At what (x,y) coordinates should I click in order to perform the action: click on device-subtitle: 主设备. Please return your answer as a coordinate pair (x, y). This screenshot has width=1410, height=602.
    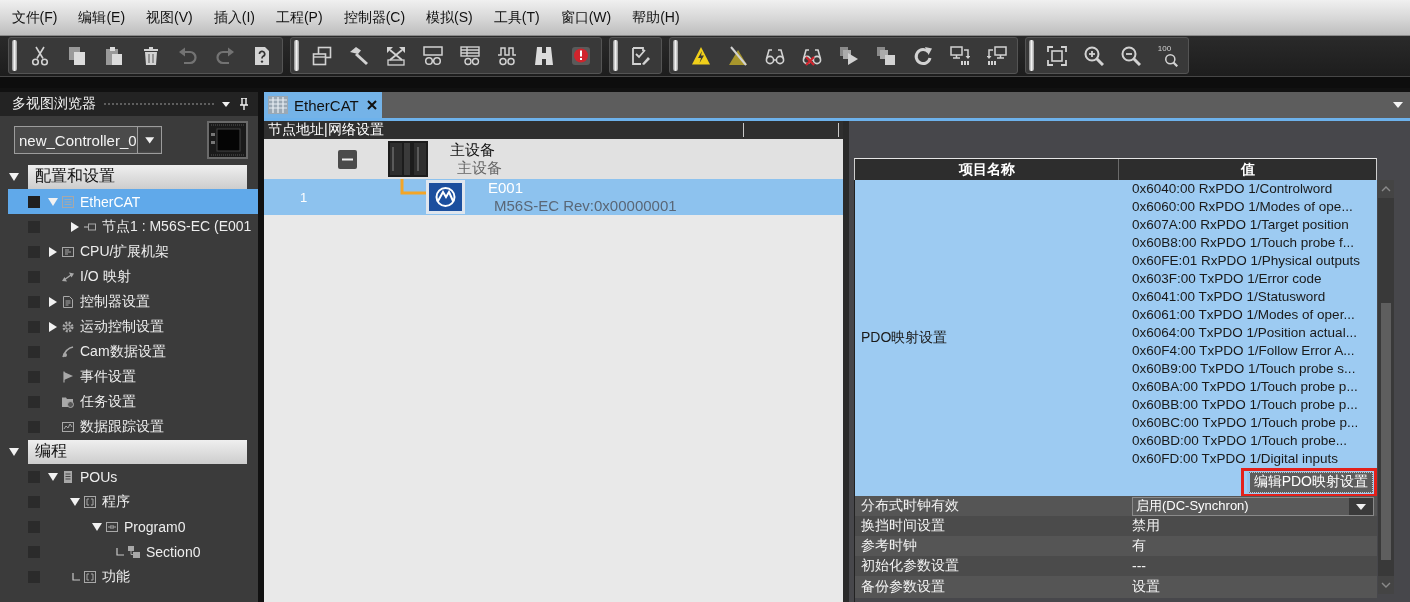
    Looking at the image, I should click on (479, 168).